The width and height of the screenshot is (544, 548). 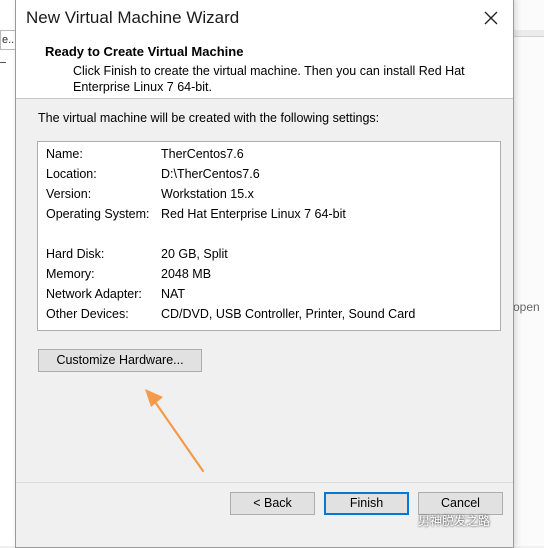 I want to click on setting-label: Name:, so click(x=64, y=154).